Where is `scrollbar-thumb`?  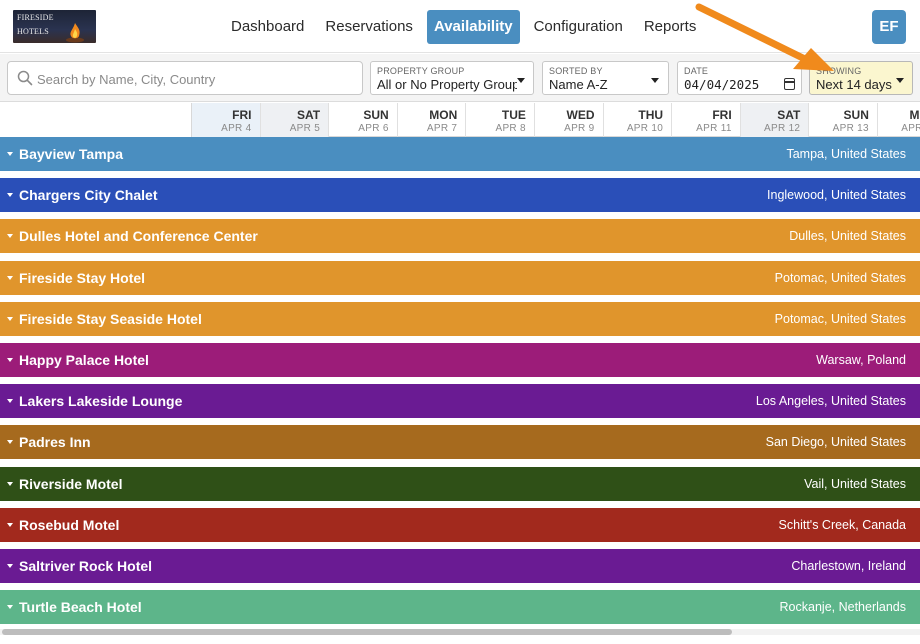 scrollbar-thumb is located at coordinates (367, 632).